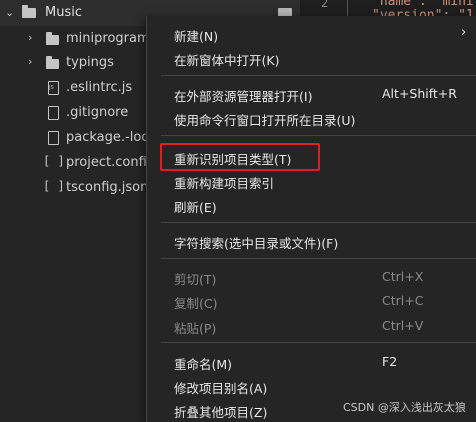 The image size is (476, 422). Describe the element at coordinates (227, 60) in the screenshot. I see `menu-item-label: 在新窗体中打开(K)` at that location.